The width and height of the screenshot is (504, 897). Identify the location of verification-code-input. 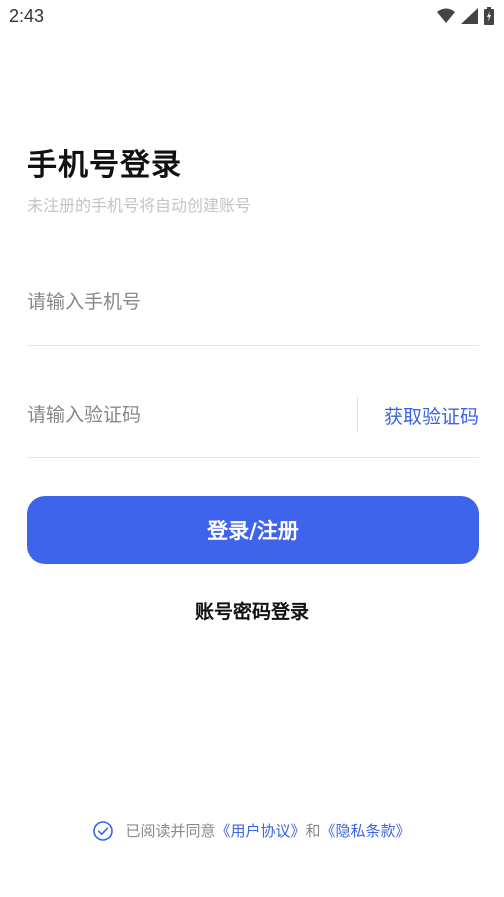
(187, 415).